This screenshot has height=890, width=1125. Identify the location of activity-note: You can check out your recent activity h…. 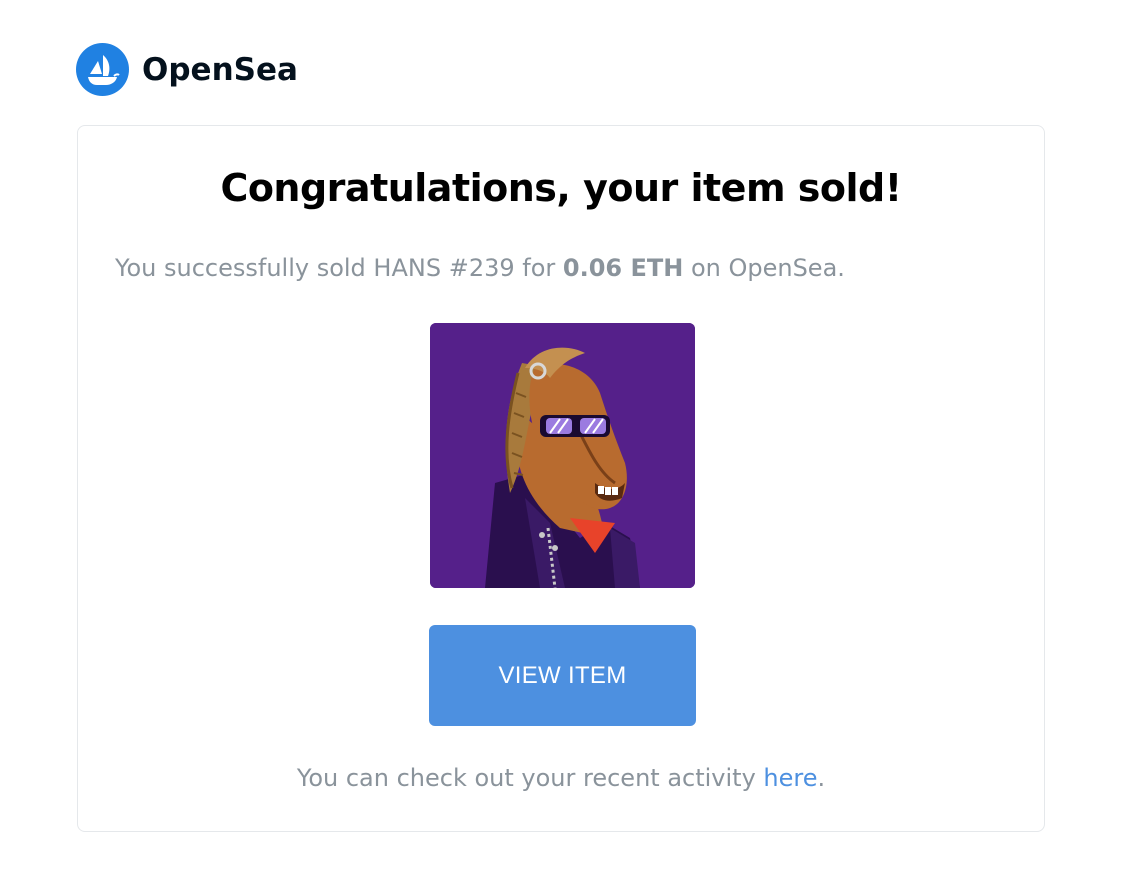
(561, 778).